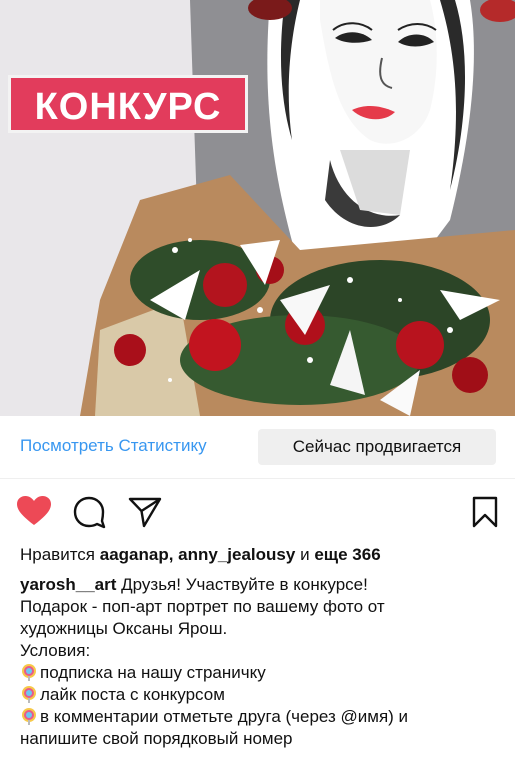 This screenshot has height=757, width=515. I want to click on likes-count: еще 366, so click(347, 554).